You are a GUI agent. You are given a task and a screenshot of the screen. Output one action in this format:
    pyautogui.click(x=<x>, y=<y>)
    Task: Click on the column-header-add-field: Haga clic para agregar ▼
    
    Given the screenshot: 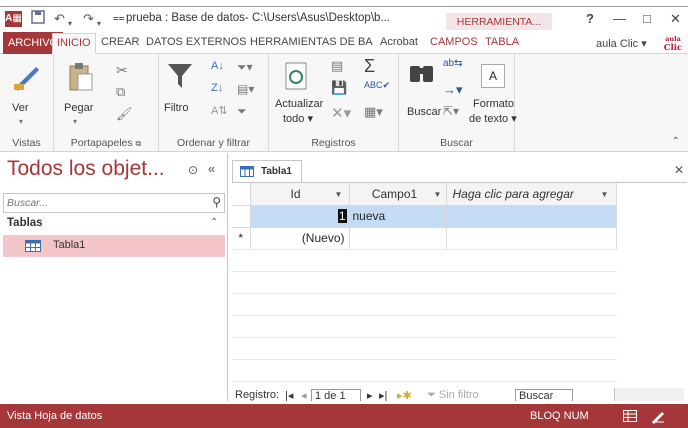 What is the action you would take?
    pyautogui.click(x=531, y=194)
    